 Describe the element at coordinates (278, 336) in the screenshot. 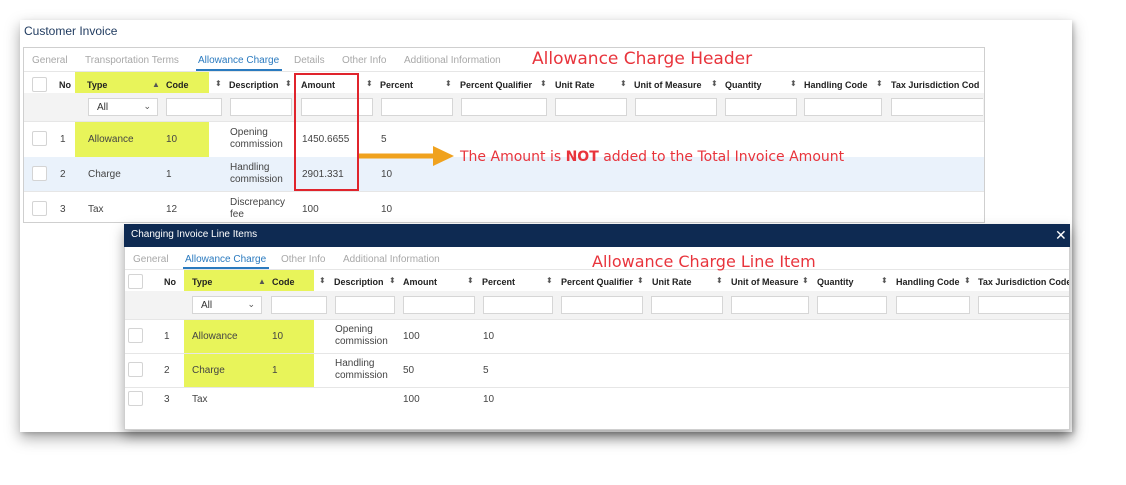

I see `row-code: 10` at that location.